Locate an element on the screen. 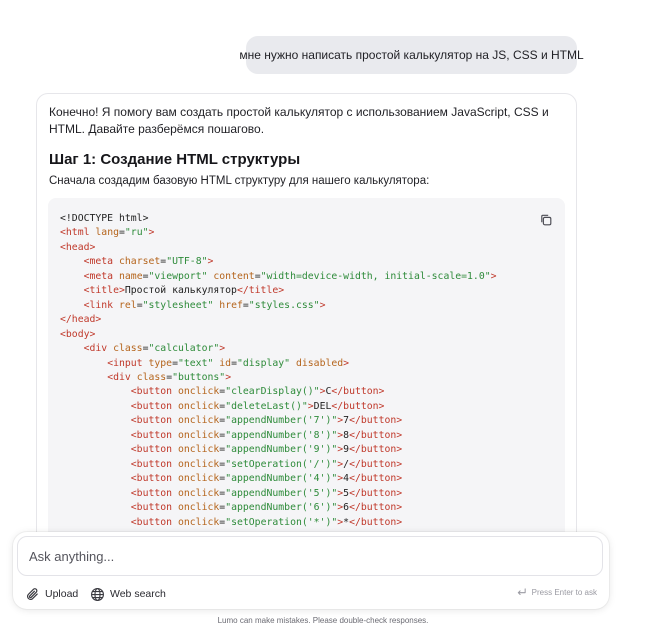 This screenshot has height=630, width=646. code-line: <body> is located at coordinates (77, 334).